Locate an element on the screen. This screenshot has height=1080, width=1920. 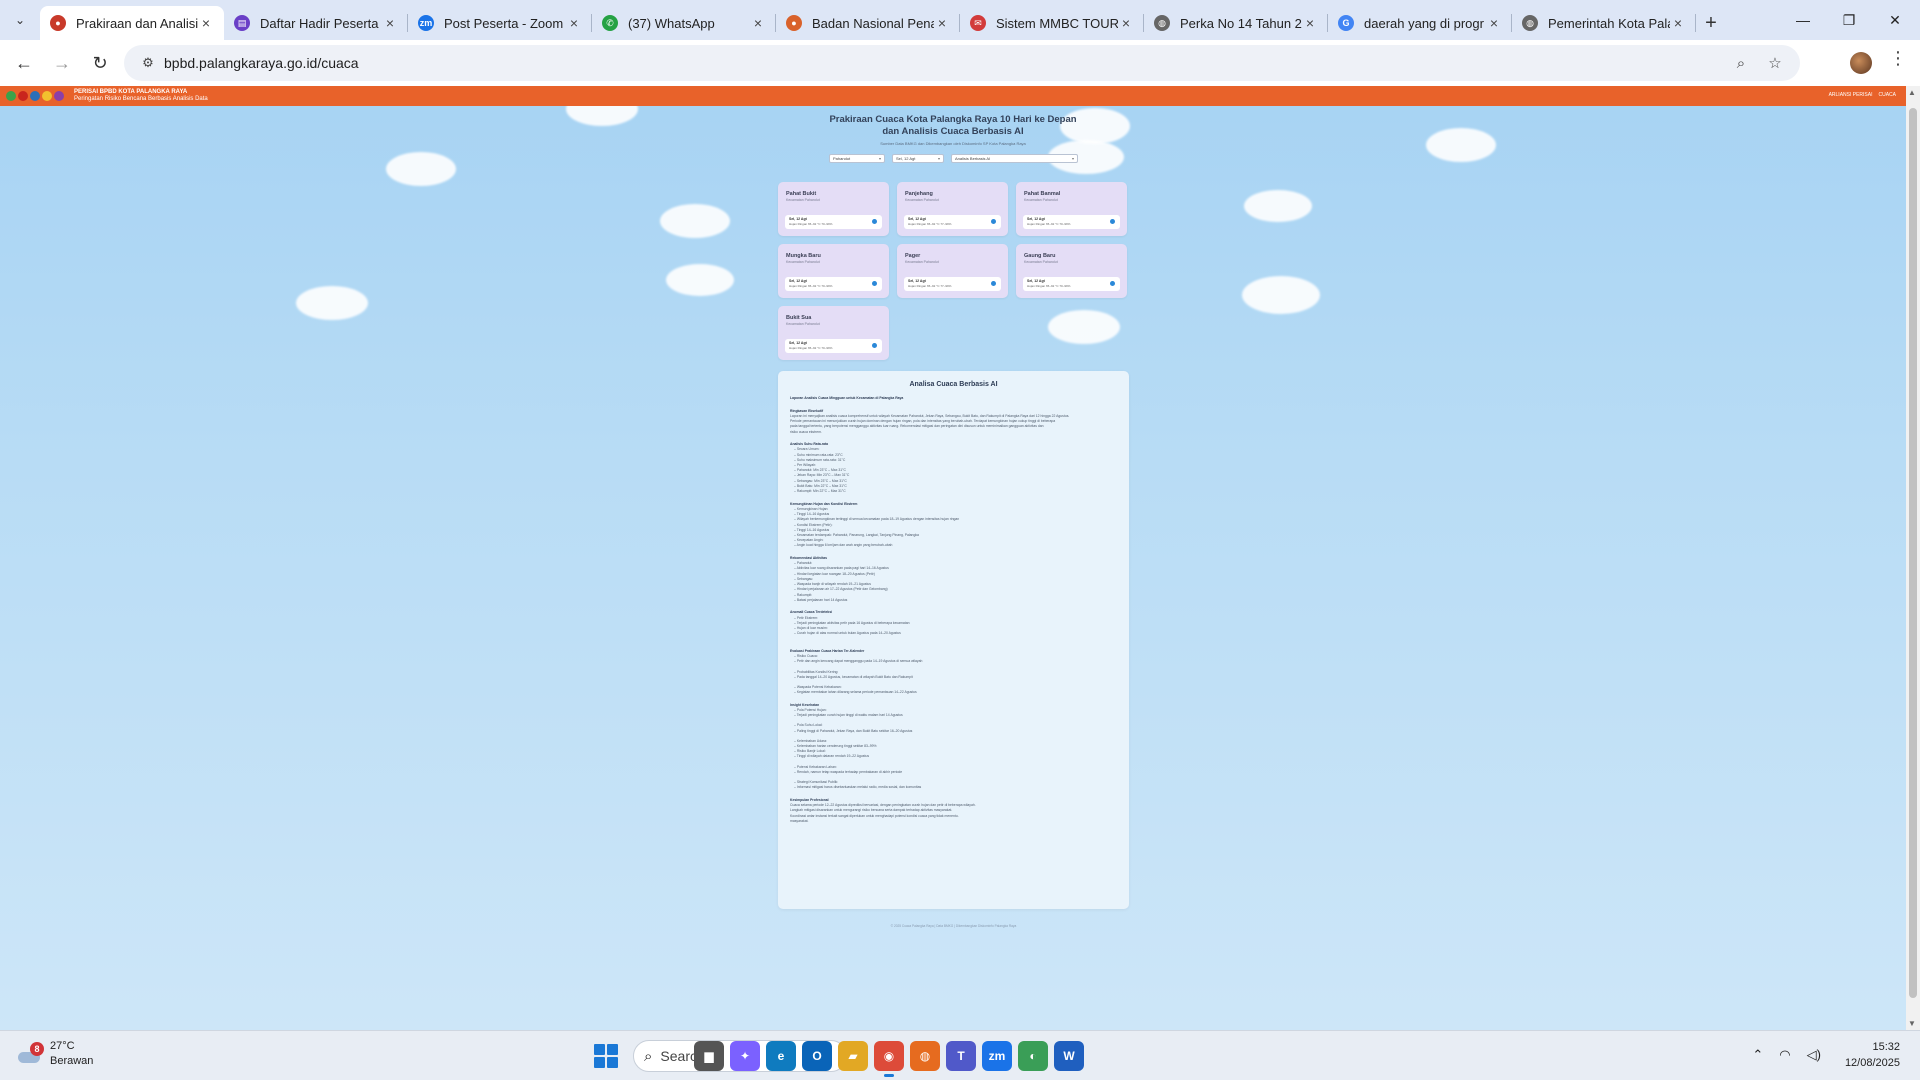
outlook-icon: O is located at coordinates (817, 1056).